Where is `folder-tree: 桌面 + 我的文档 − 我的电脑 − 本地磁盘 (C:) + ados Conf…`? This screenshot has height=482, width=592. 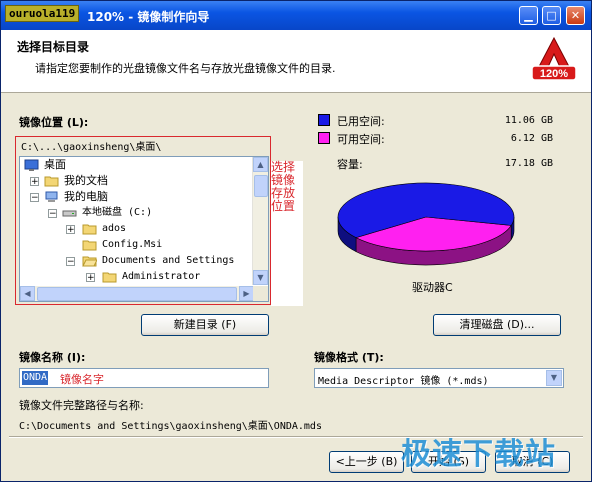 folder-tree: 桌面 + 我的文档 − 我的电脑 − 本地磁盘 (C:) + ados Conf… is located at coordinates (144, 229).